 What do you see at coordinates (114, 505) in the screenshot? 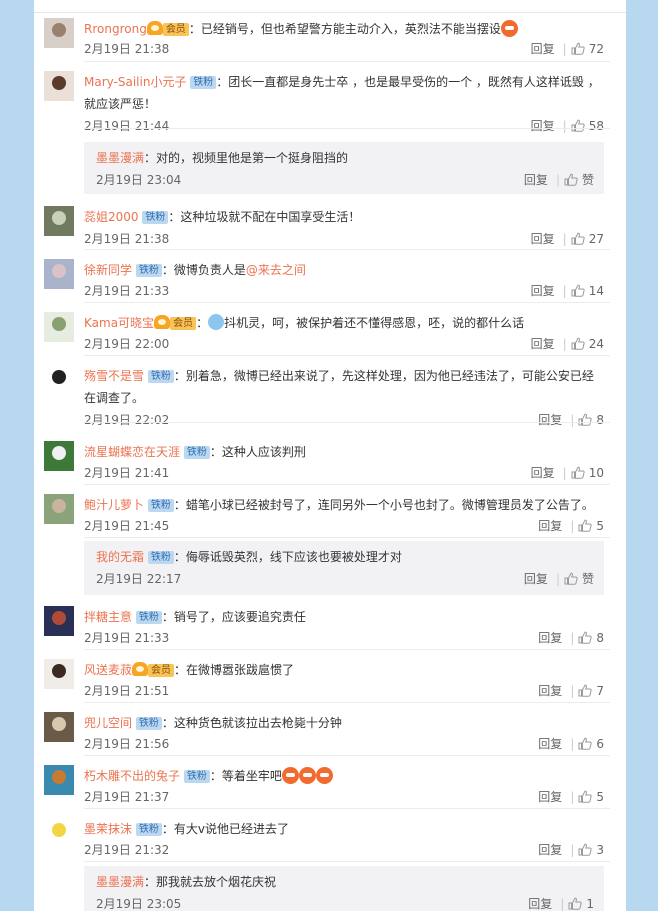
I see `username-link: 鲍汁儿萝卜` at bounding box center [114, 505].